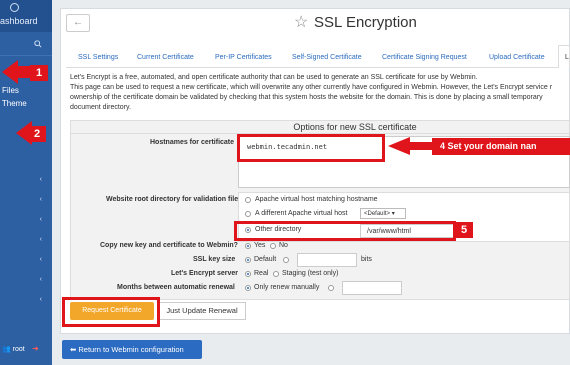 Image resolution: width=570 pixels, height=365 pixels. I want to click on radio-keysize-default, so click(248, 260).